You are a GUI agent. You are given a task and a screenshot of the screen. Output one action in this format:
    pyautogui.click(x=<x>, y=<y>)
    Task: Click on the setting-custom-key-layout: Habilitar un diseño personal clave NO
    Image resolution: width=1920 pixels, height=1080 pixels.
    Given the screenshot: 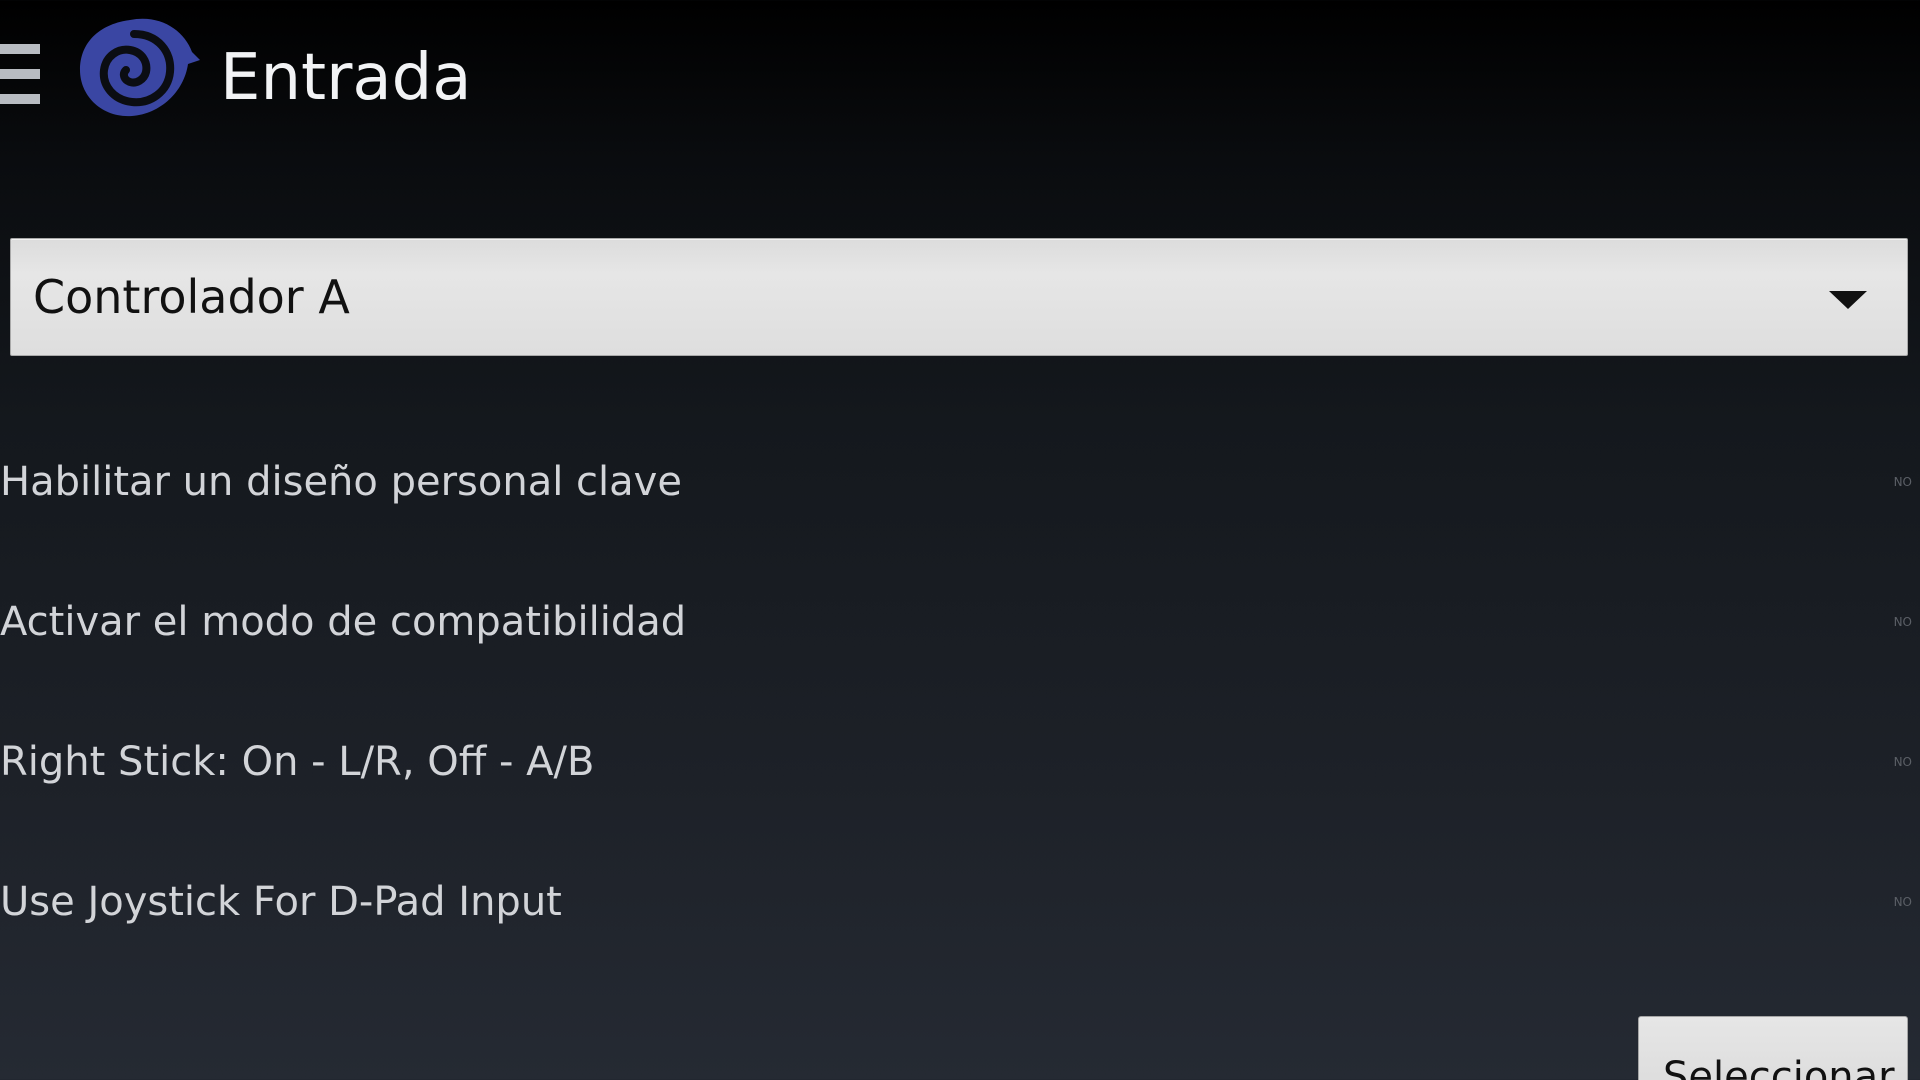 What is the action you would take?
    pyautogui.click(x=960, y=485)
    